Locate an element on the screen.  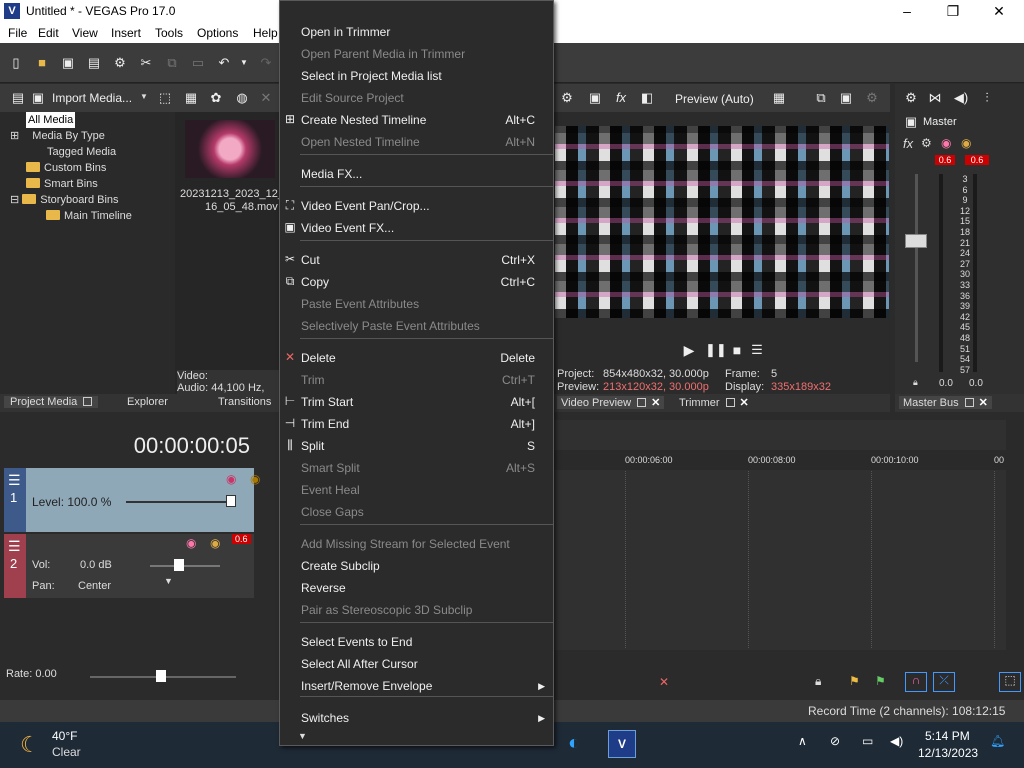
vegas-taskbar-icon: V is located at coordinates (622, 744).